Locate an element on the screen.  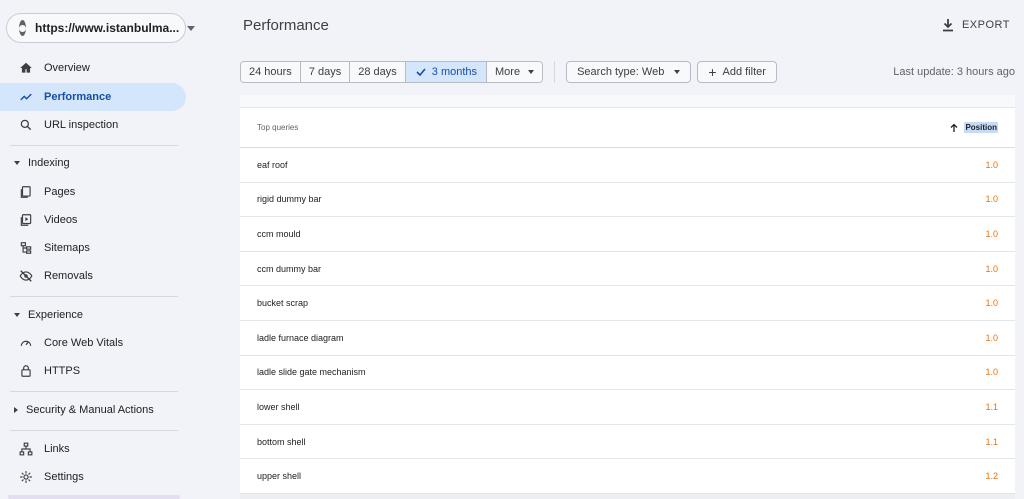
query-cell: ccm dummy bar is located at coordinates (289, 268).